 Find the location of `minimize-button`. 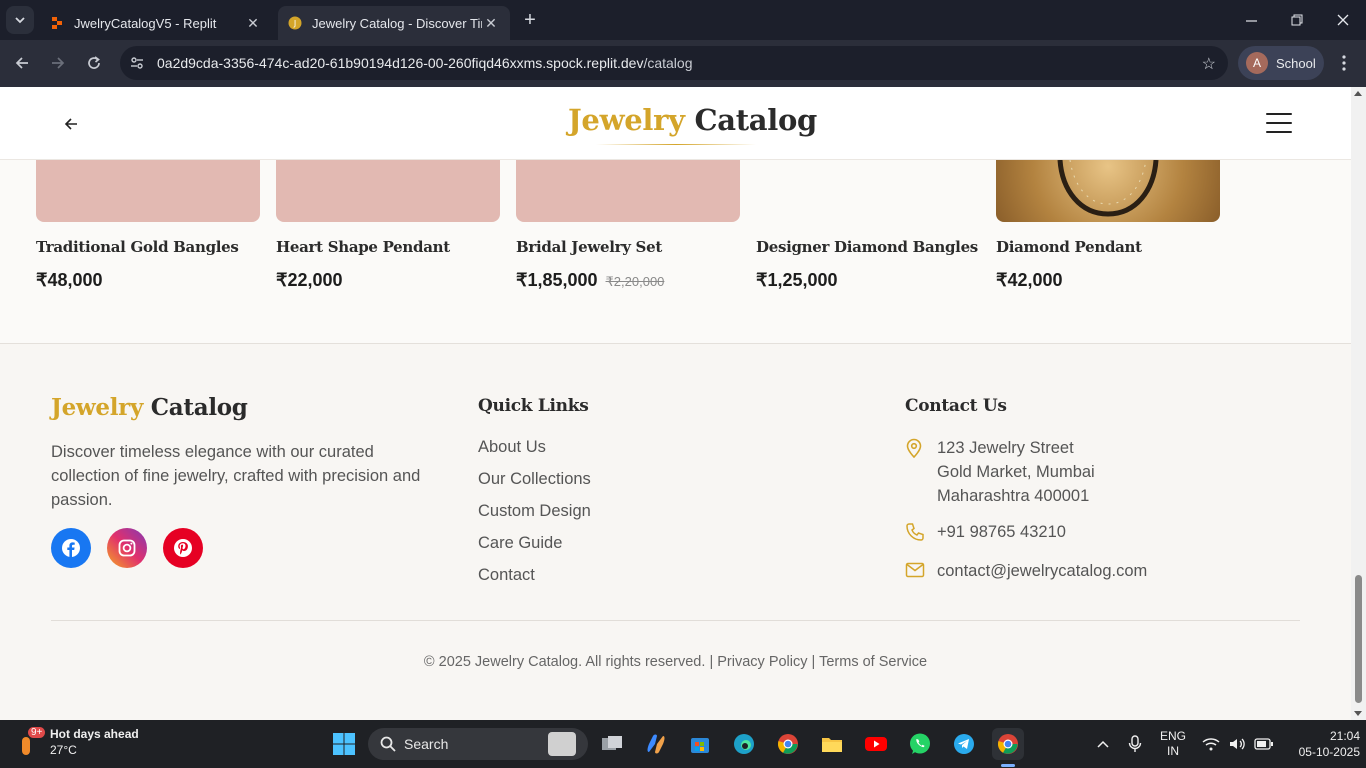

minimize-button is located at coordinates (1251, 20).